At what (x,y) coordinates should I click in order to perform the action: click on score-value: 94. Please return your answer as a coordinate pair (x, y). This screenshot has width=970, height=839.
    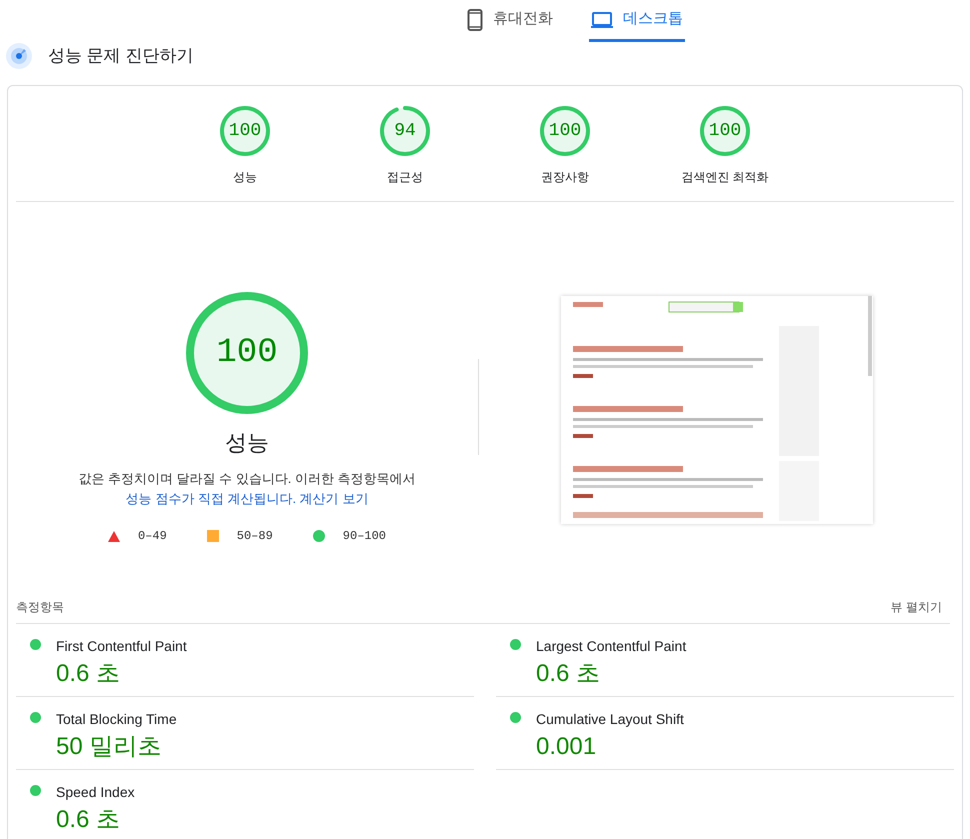
    Looking at the image, I should click on (405, 131).